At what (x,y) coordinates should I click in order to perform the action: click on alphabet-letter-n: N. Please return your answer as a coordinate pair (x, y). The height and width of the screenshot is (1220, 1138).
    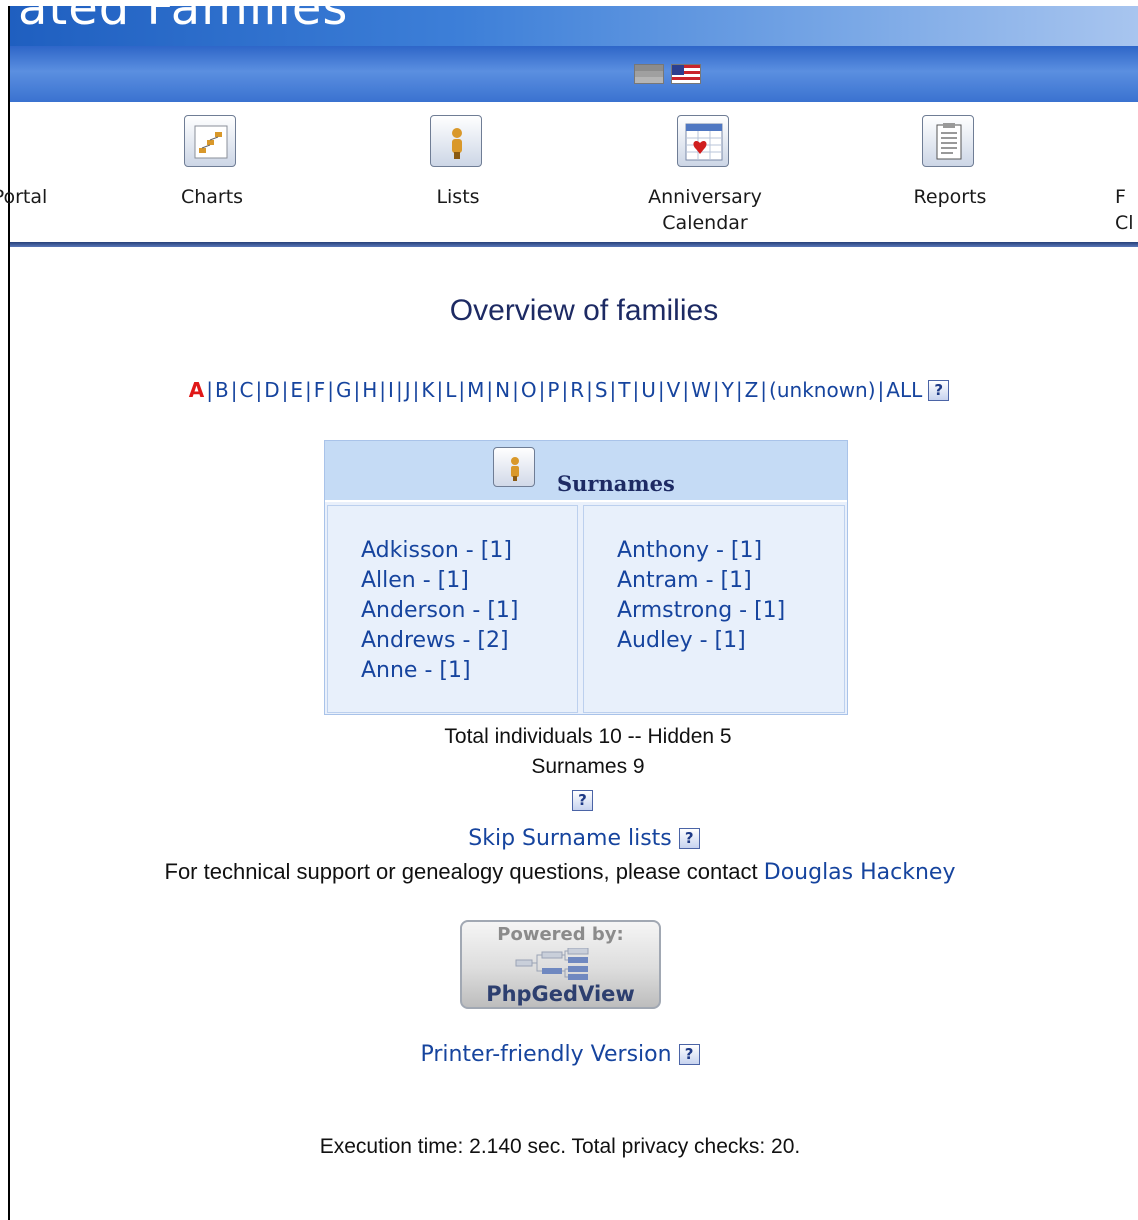
    Looking at the image, I should click on (502, 390).